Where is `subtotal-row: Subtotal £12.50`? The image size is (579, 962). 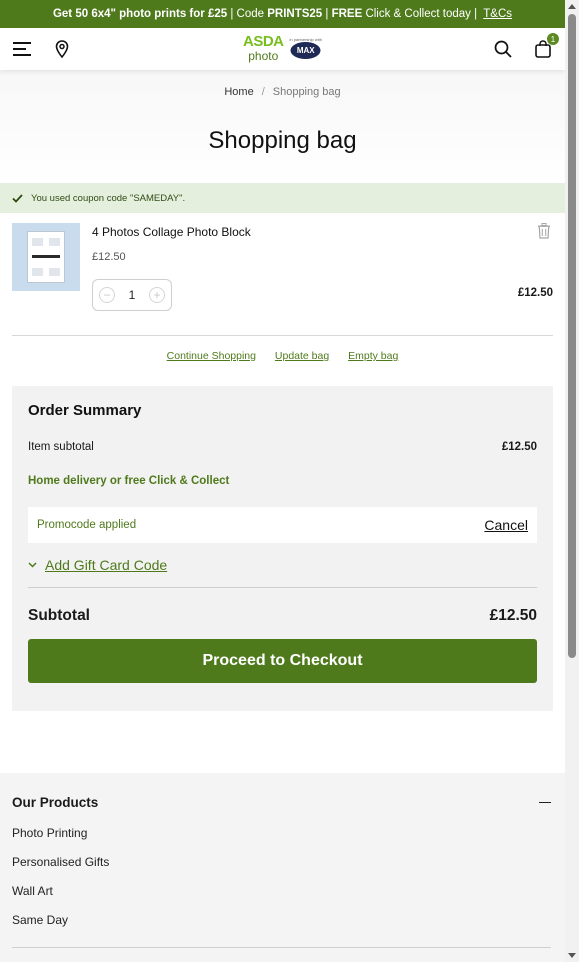 subtotal-row: Subtotal £12.50 is located at coordinates (282, 616).